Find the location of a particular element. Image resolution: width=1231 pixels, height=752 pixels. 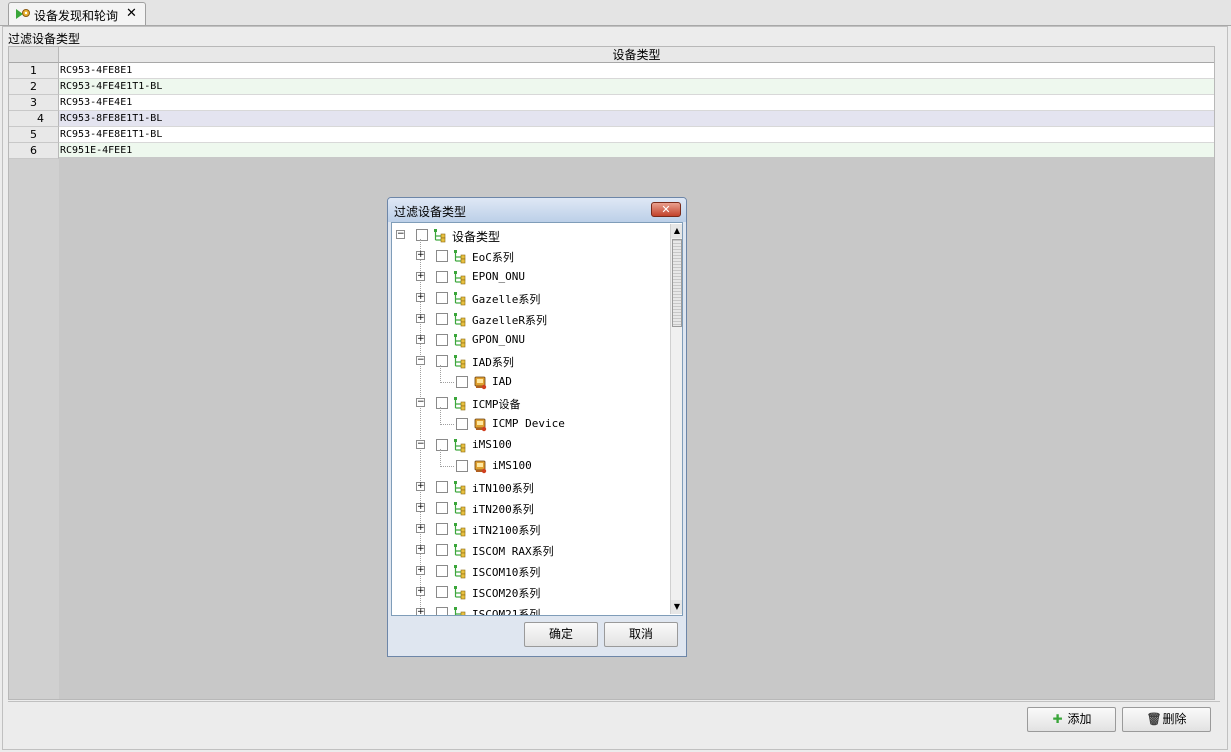

tree-node-device: ICMP Device is located at coordinates (527, 424).